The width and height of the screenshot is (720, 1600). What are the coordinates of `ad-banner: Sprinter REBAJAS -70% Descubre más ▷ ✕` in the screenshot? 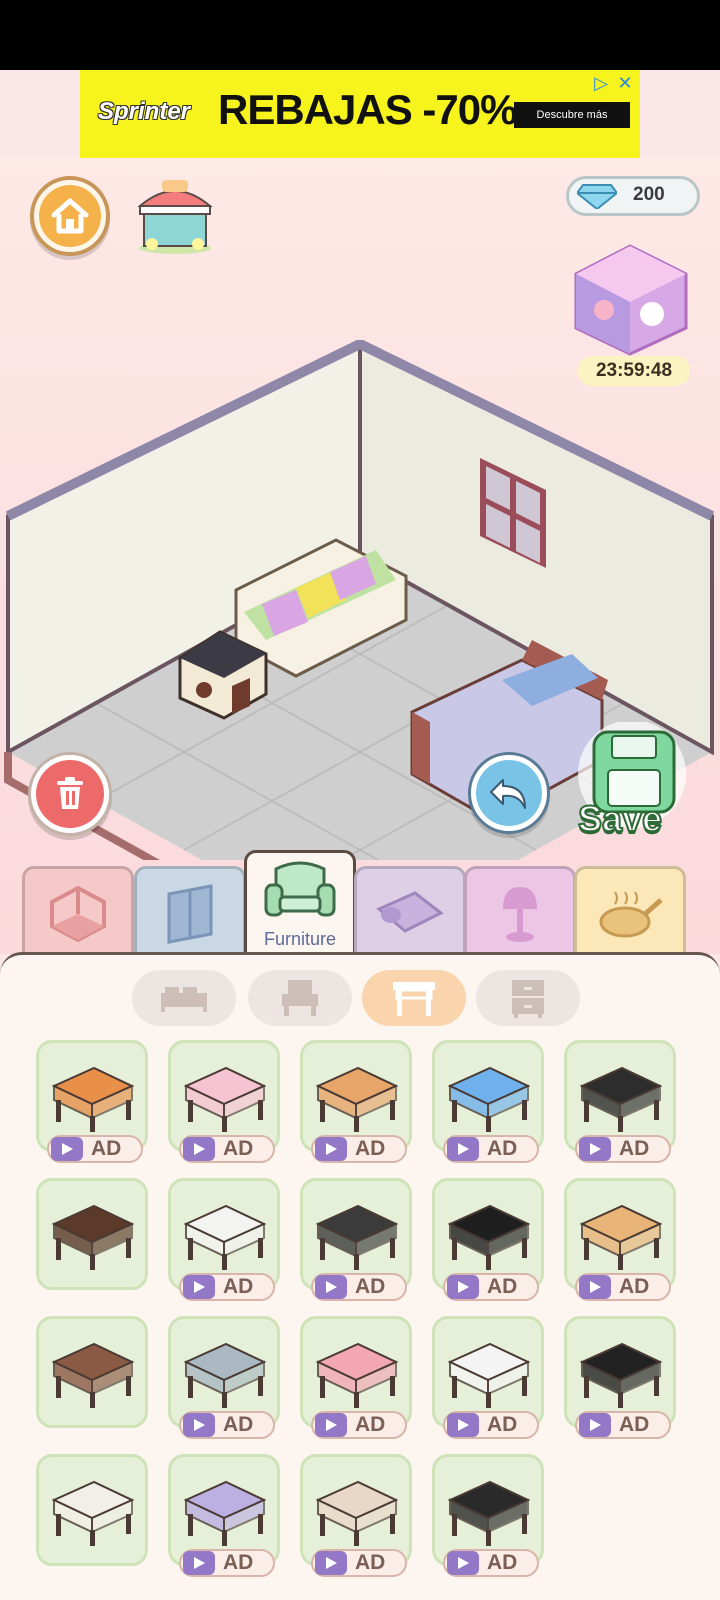 It's located at (360, 114).